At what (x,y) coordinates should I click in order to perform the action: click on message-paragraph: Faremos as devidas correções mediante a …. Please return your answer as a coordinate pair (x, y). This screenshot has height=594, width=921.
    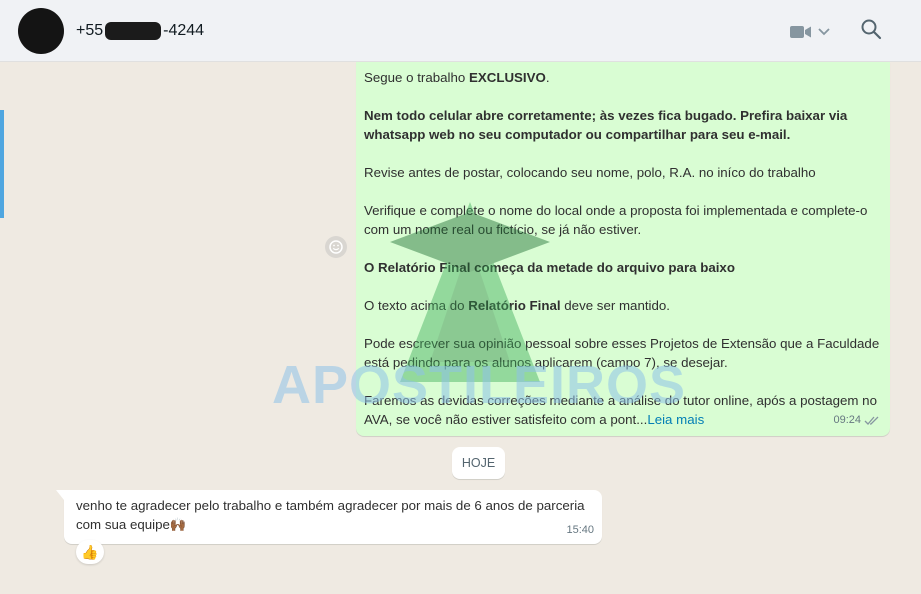
    Looking at the image, I should click on (620, 410).